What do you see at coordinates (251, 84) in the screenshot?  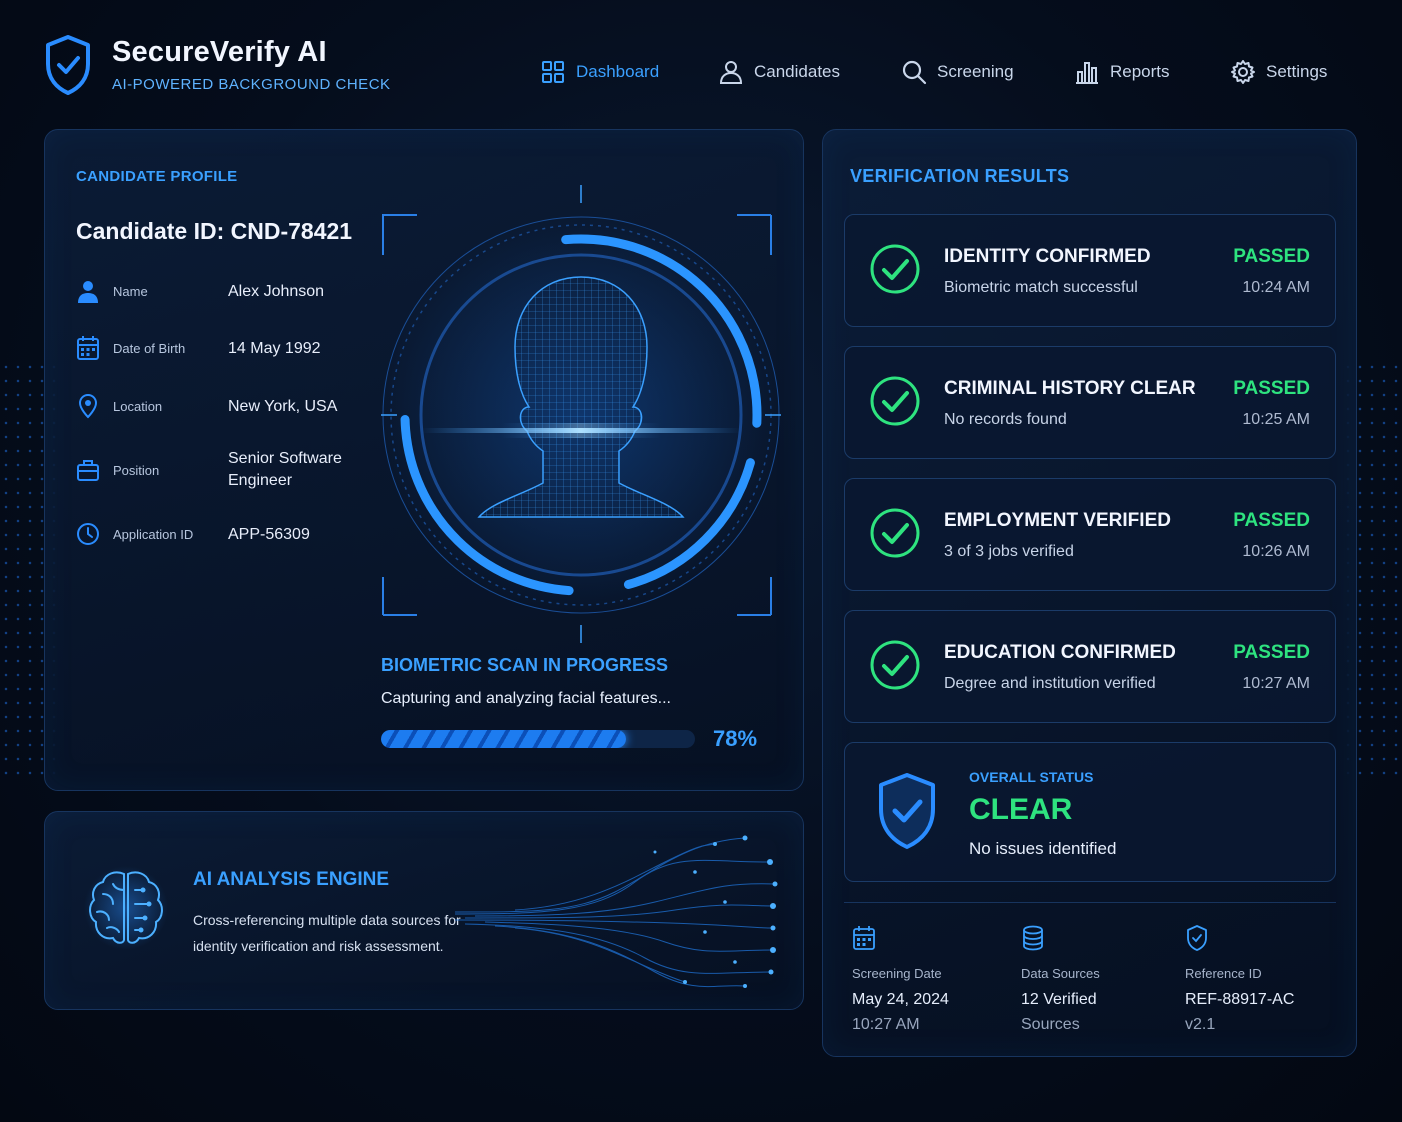 I see `brand-subtitle: AI-POWERED BACKGROUND CHECK` at bounding box center [251, 84].